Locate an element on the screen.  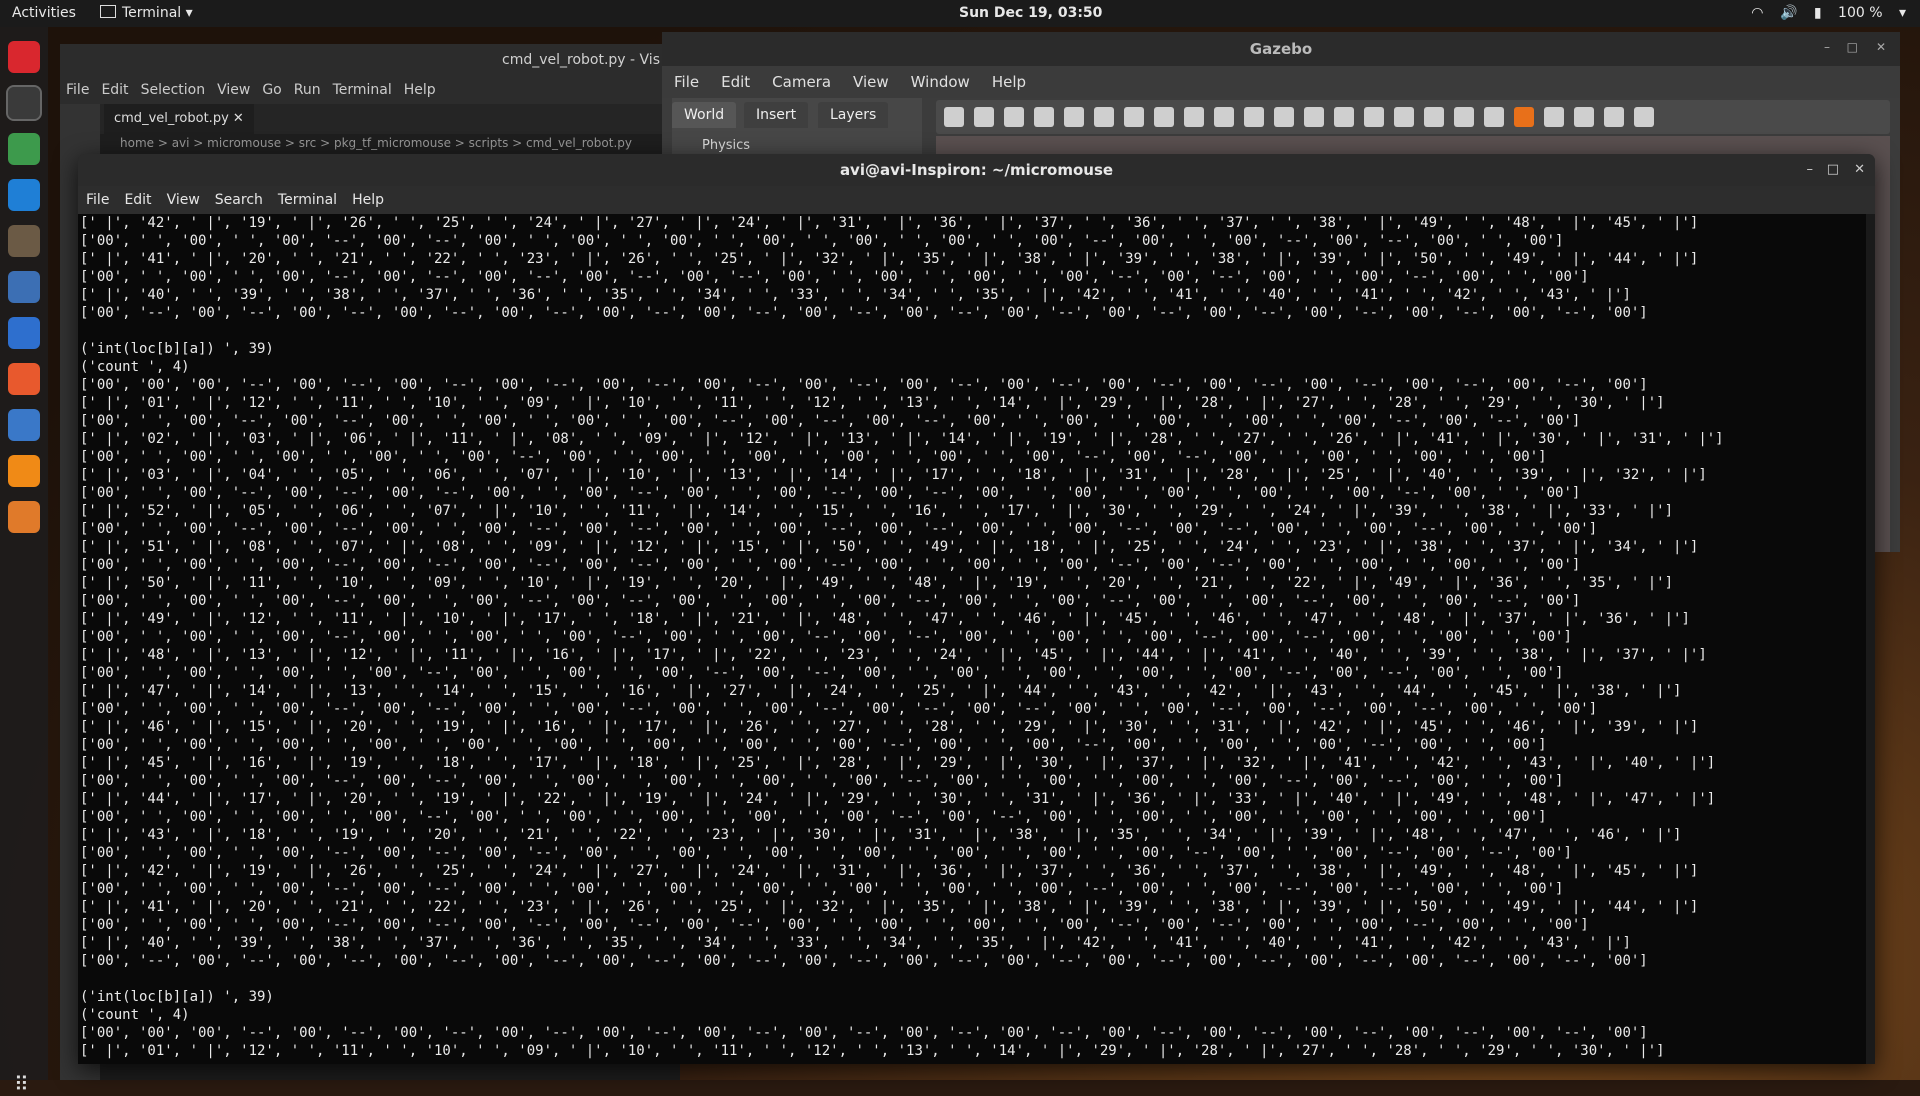
gazebo-menu-edit: Edit is located at coordinates (735, 82).